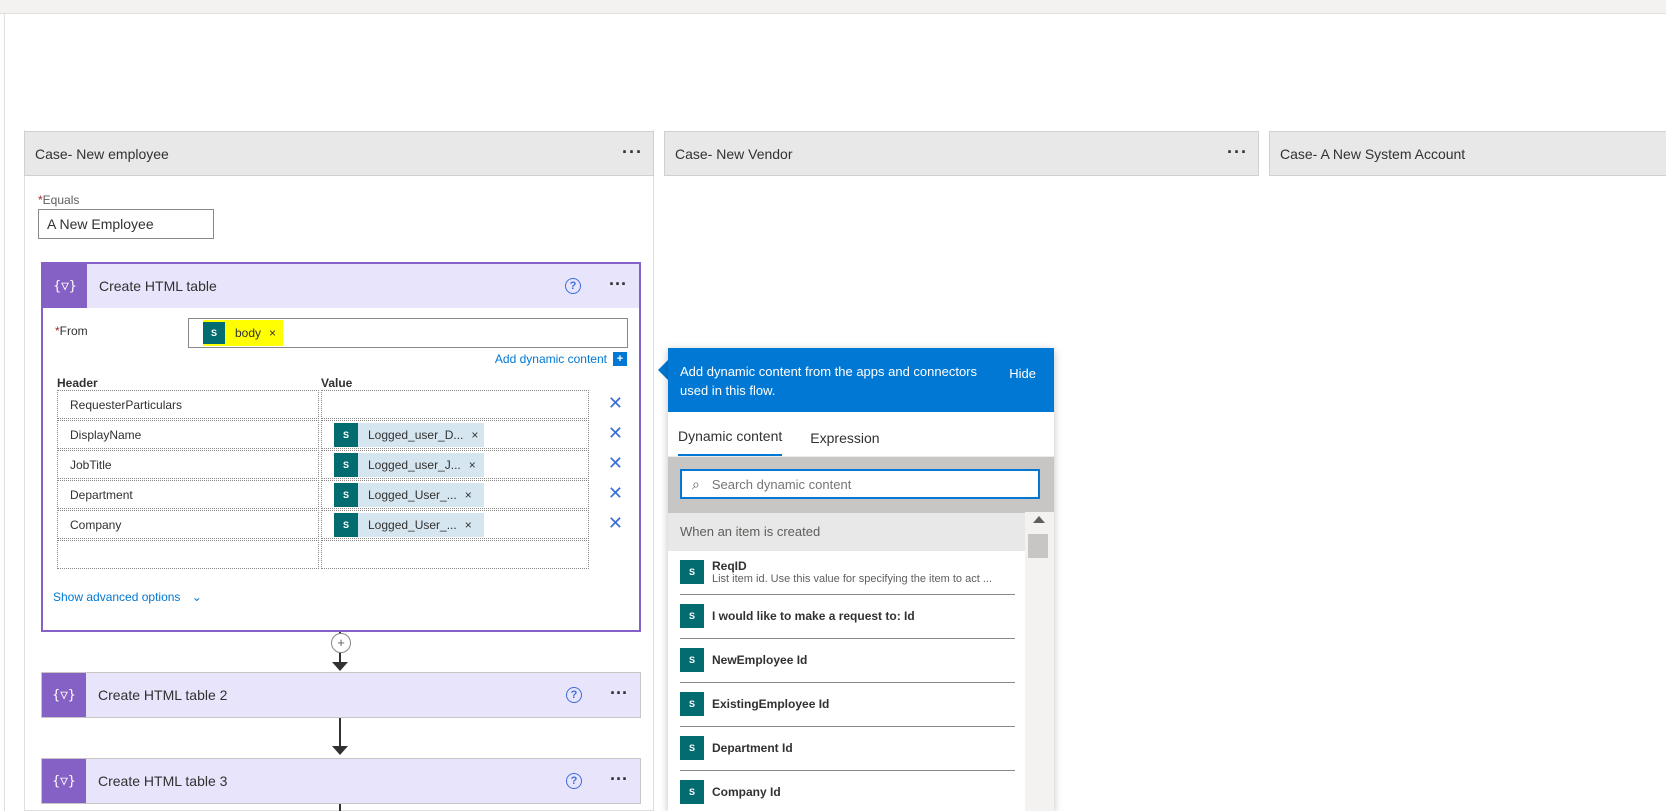  I want to click on dynamic-item: S Company Id, so click(847, 790).